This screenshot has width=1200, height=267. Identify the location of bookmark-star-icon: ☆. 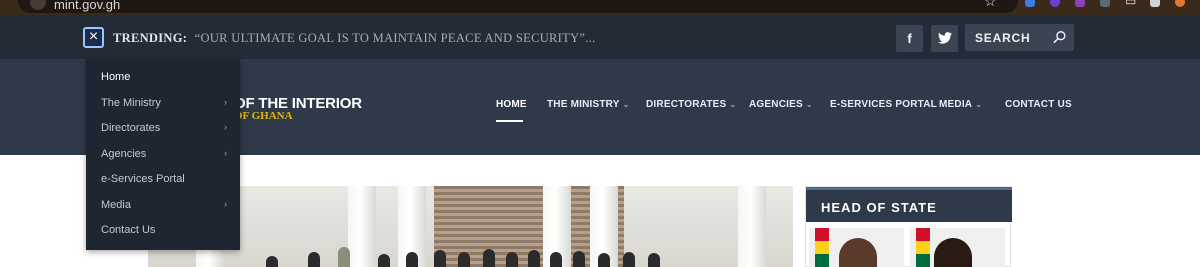
(990, 5).